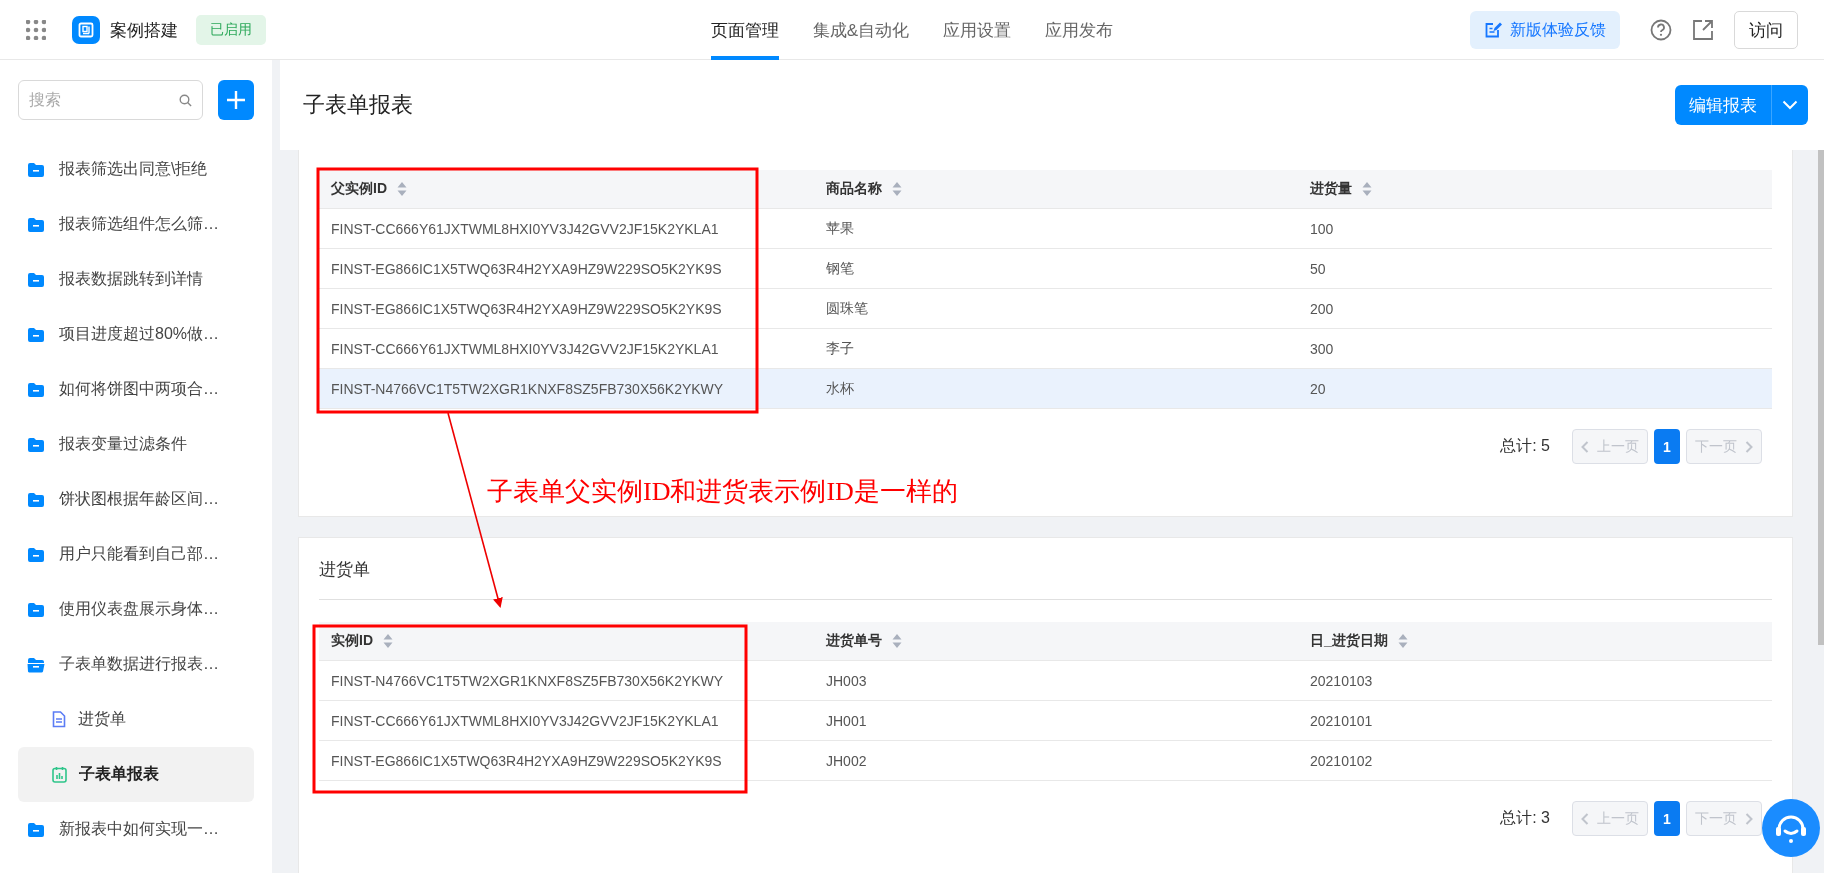 This screenshot has height=873, width=1824. I want to click on chevron-down-icon, so click(1790, 105).